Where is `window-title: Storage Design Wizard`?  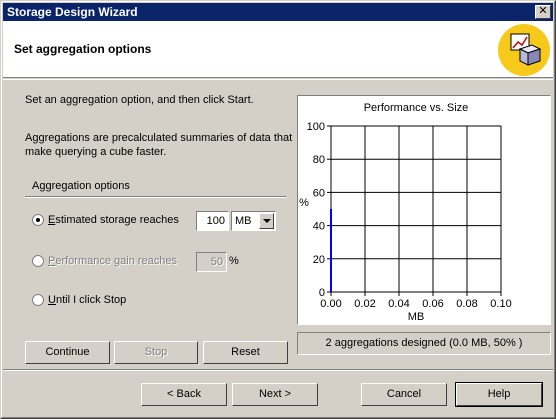
window-title: Storage Design Wizard is located at coordinates (72, 12).